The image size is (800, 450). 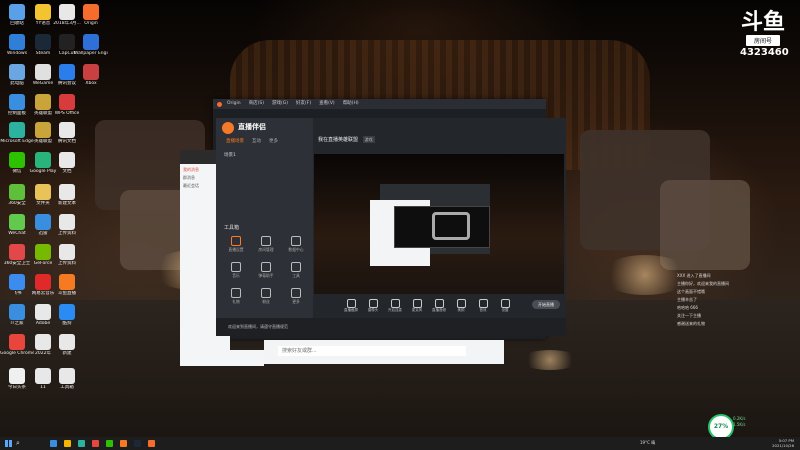 I want to click on origin-menu-store: 商店(S), so click(x=256, y=104).